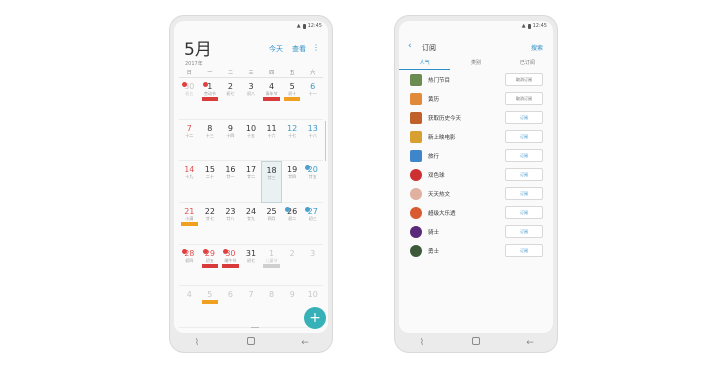  Describe the element at coordinates (315, 318) in the screenshot. I see `add-event-button: +` at that location.